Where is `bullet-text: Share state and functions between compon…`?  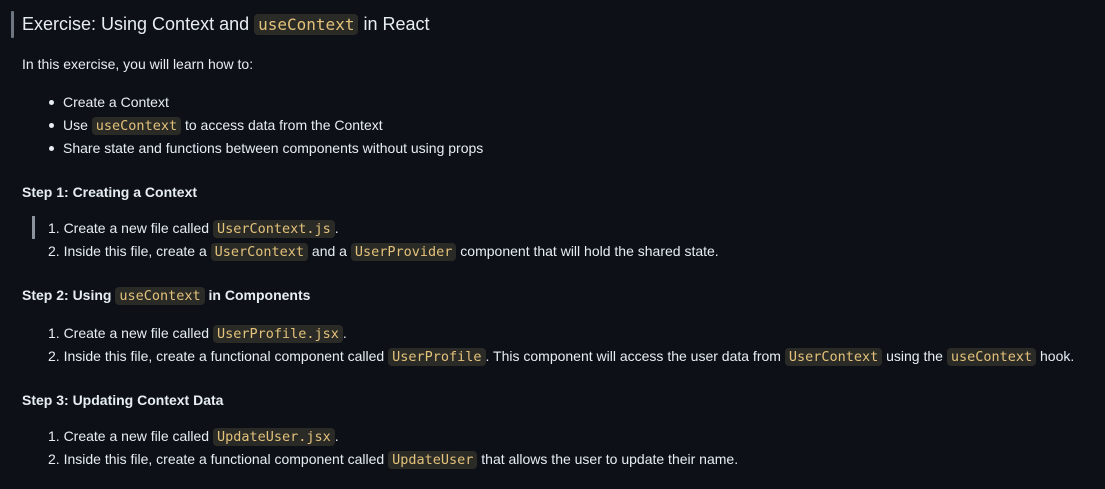
bullet-text: Share state and functions between compon… is located at coordinates (273, 148).